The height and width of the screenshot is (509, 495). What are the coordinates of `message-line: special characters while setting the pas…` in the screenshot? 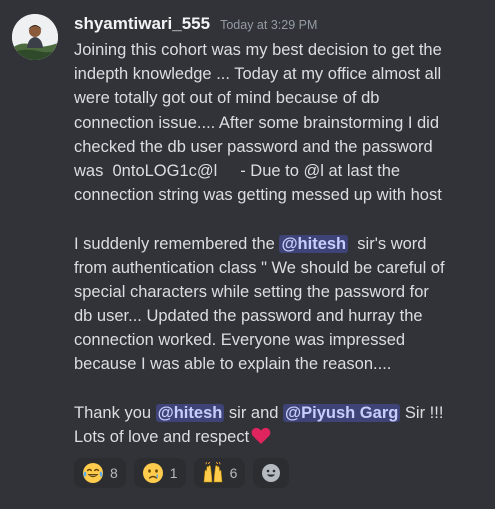 It's located at (251, 291).